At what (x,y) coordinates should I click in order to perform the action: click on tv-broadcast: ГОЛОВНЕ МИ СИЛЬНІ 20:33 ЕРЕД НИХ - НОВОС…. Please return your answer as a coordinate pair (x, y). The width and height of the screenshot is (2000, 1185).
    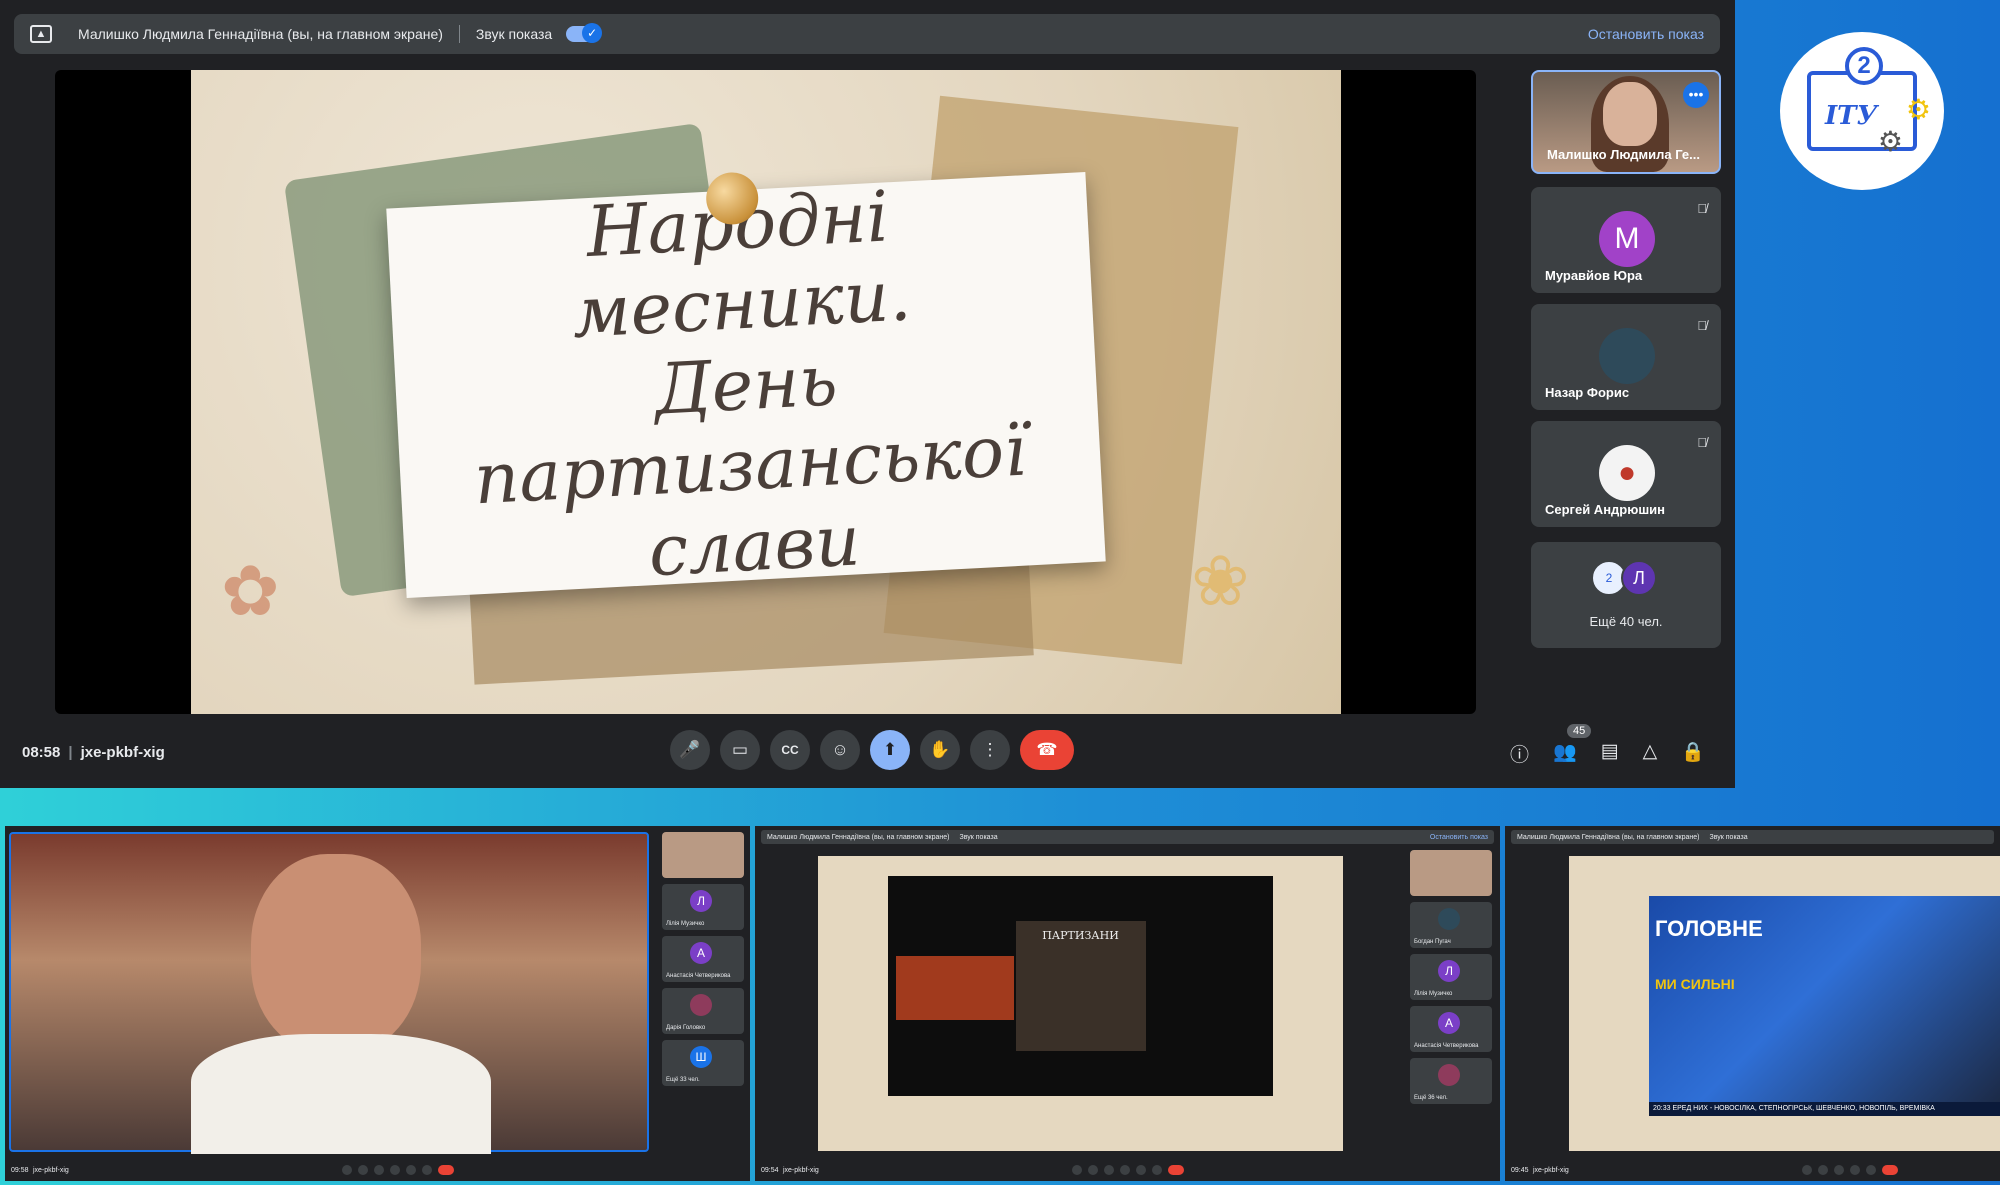
    Looking at the image, I should click on (1824, 1006).